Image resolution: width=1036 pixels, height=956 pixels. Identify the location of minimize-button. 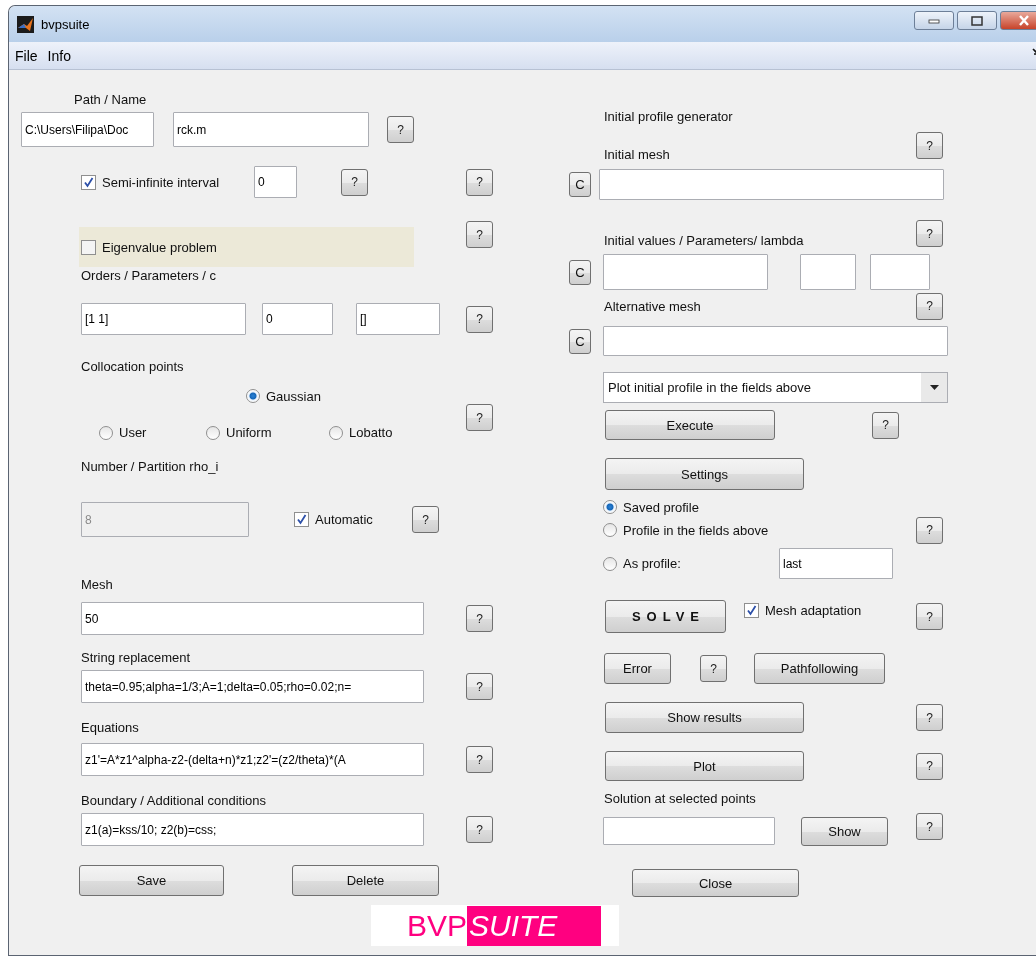
(934, 20).